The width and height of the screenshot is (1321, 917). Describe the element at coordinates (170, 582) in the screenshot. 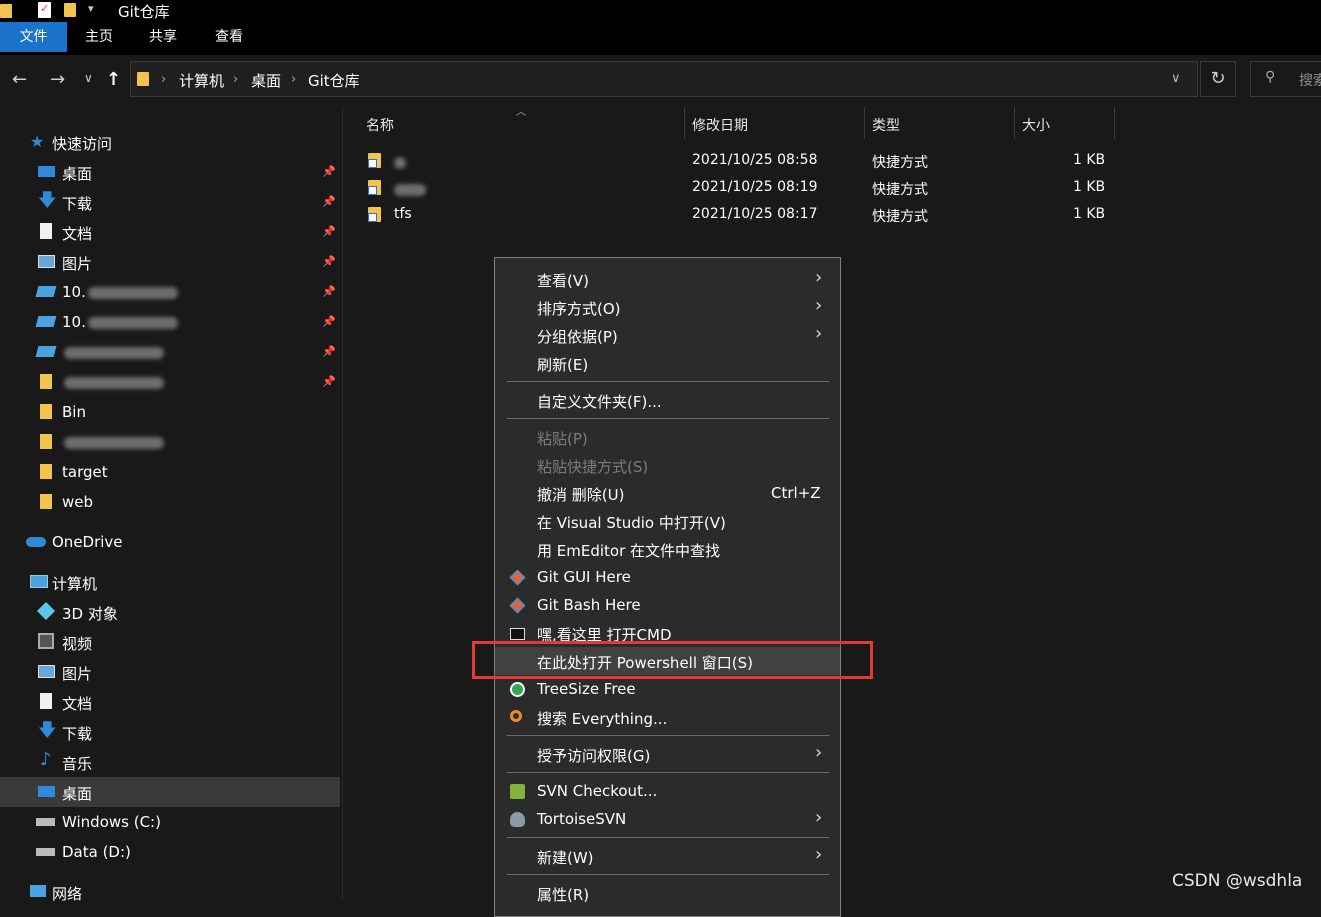

I see `sidebar-computer: 计算机` at that location.